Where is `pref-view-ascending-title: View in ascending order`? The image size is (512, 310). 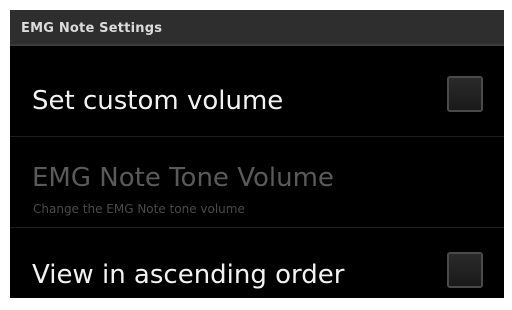 pref-view-ascending-title: View in ascending order is located at coordinates (188, 275).